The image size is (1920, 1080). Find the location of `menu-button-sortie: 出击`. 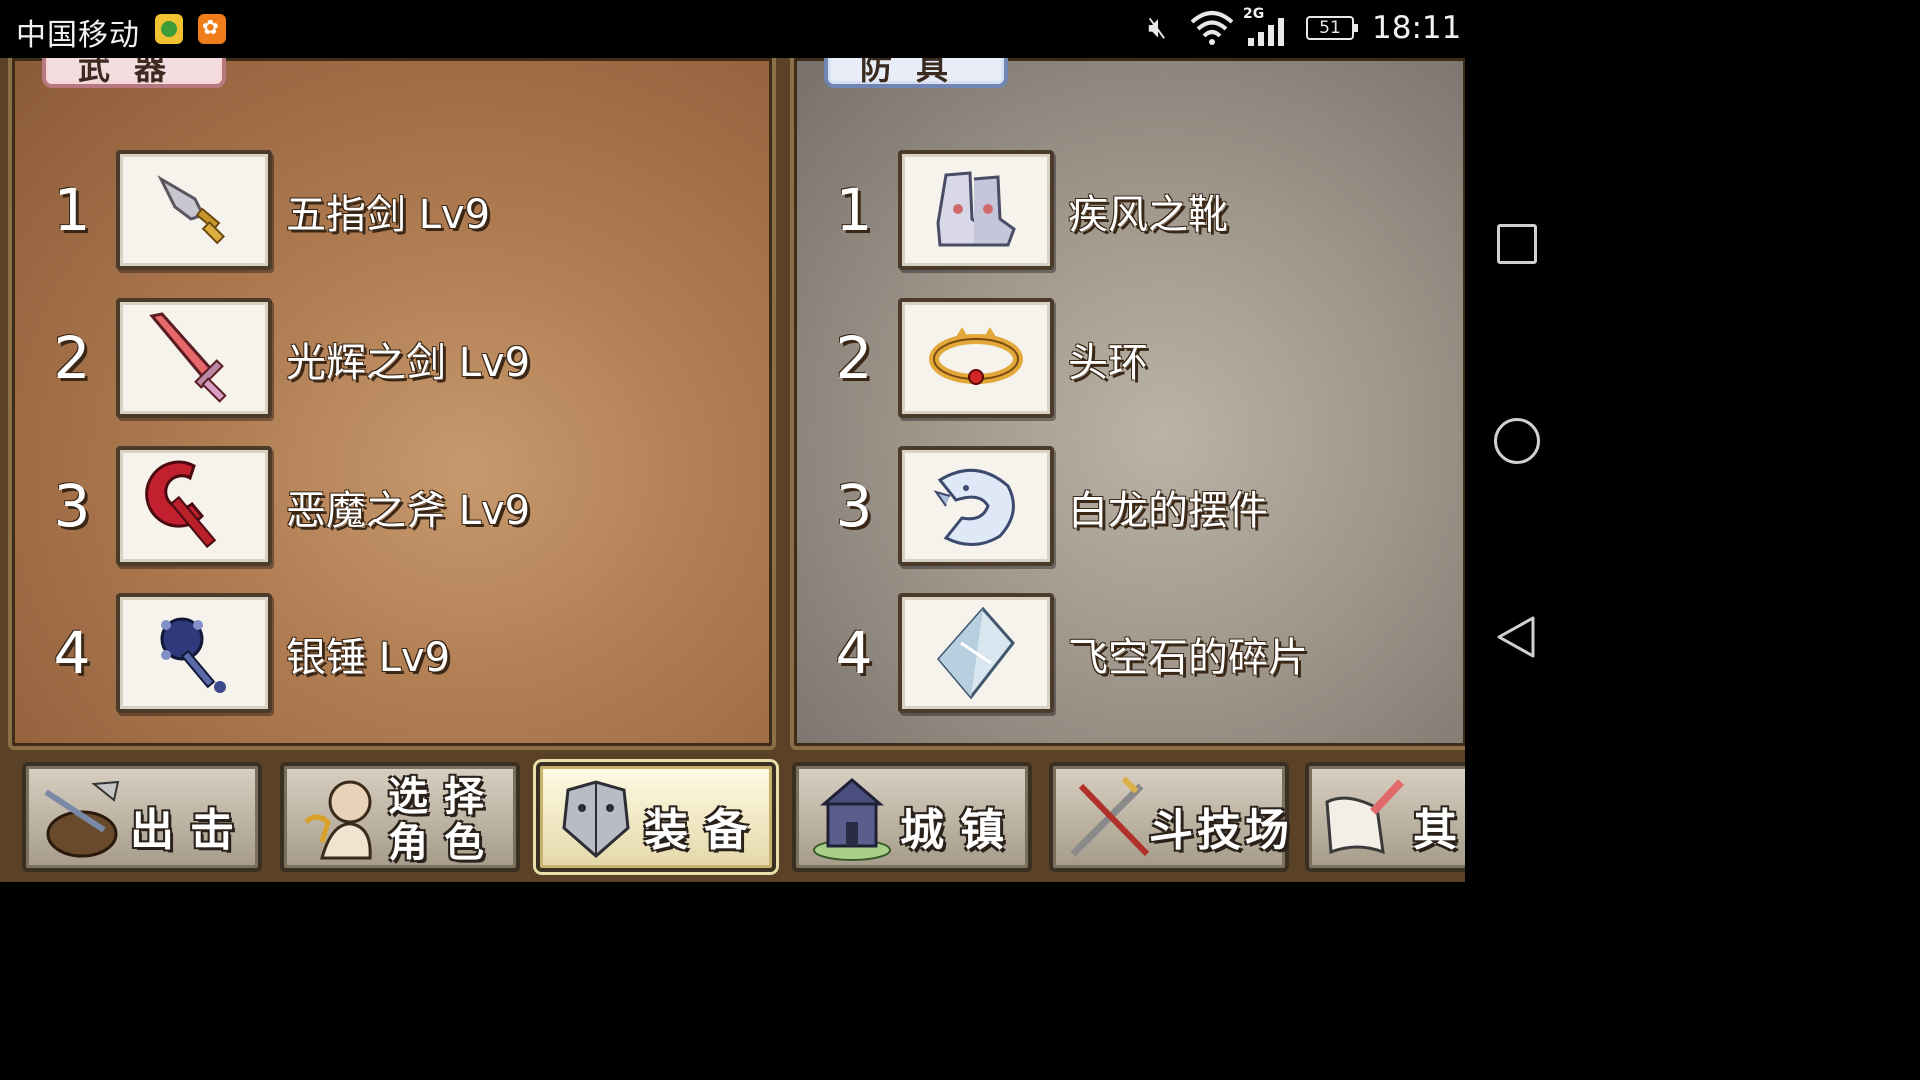

menu-button-sortie: 出击 is located at coordinates (142, 817).